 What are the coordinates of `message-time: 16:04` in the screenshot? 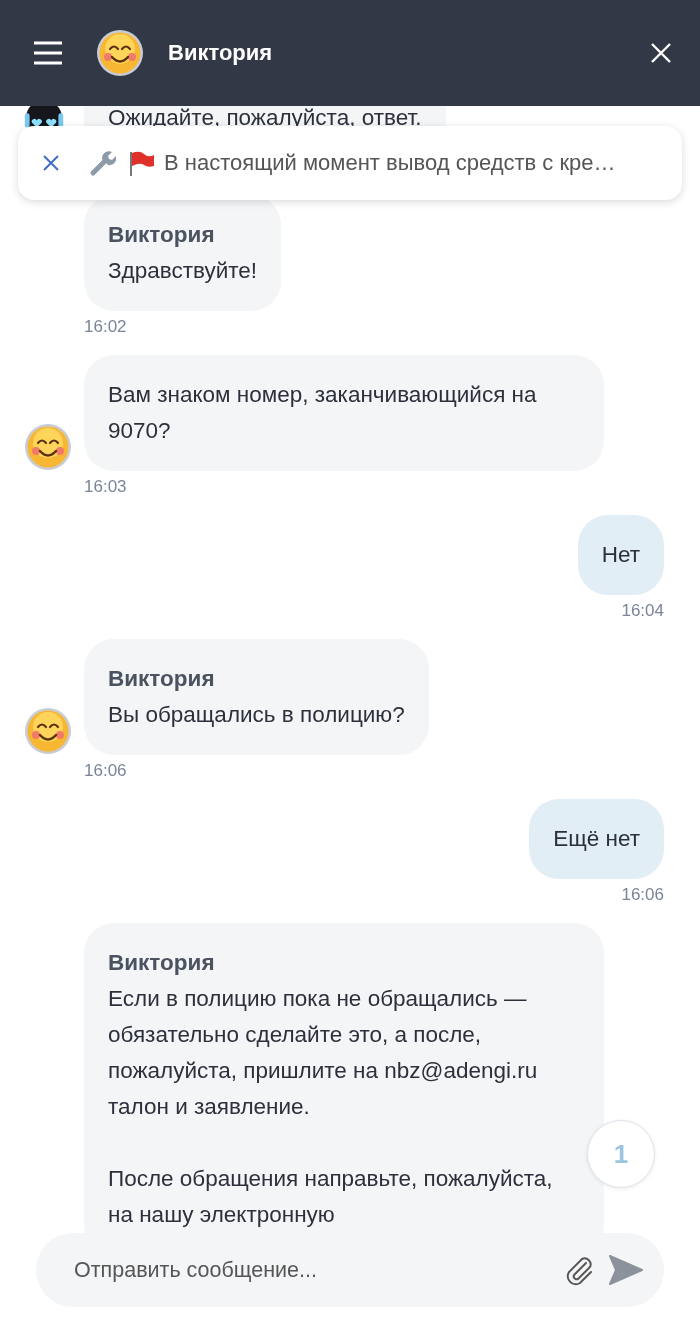 It's located at (642, 611).